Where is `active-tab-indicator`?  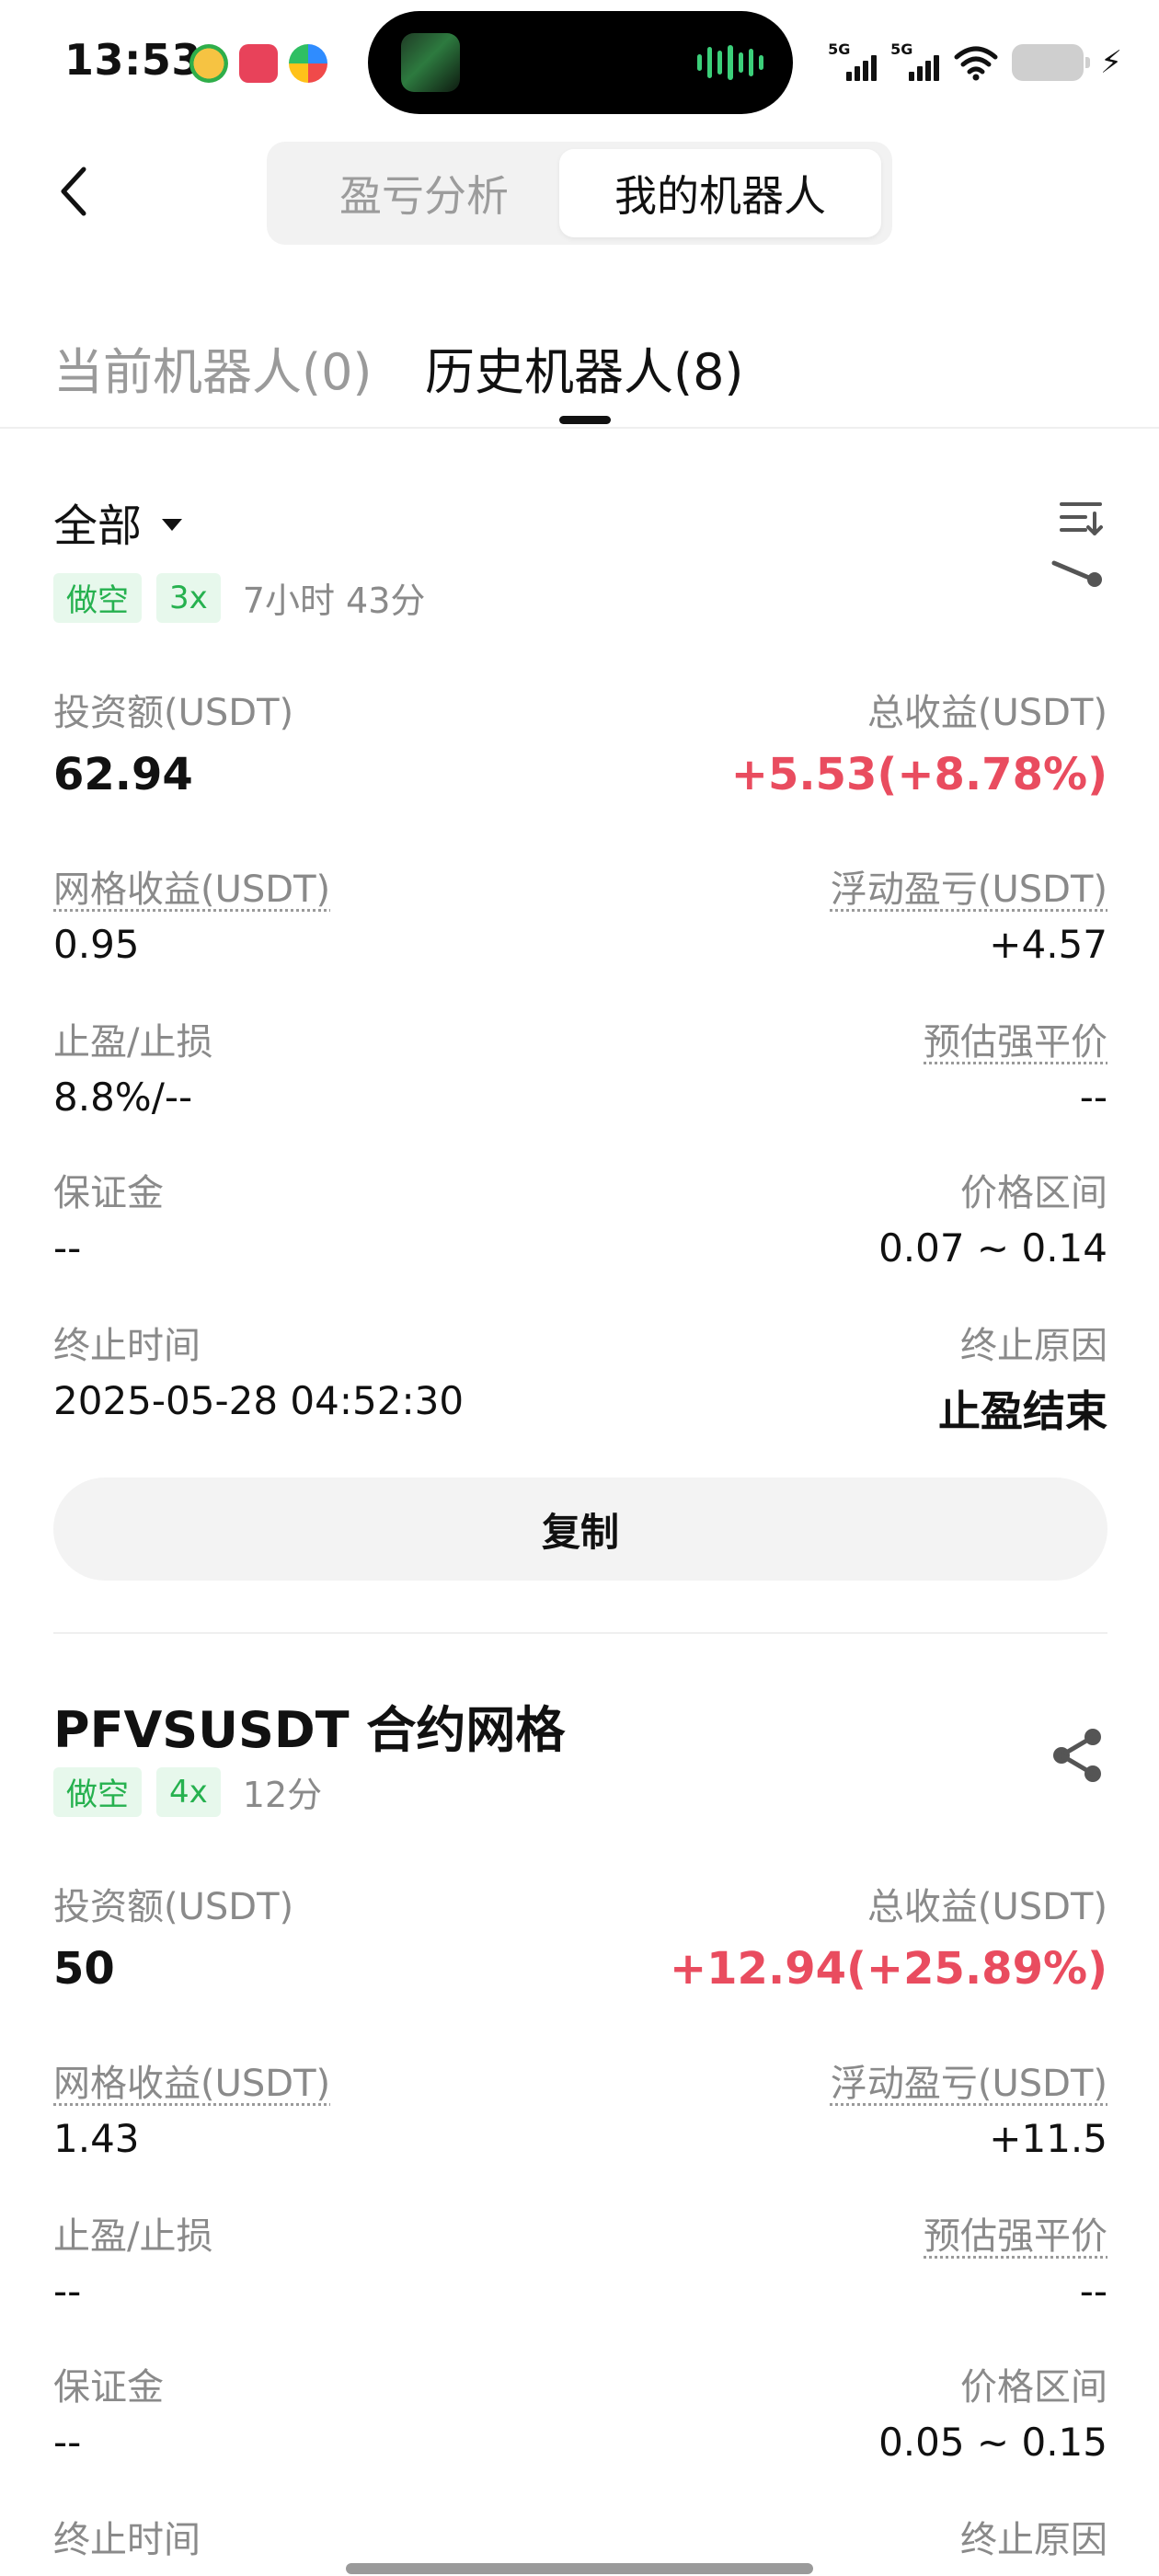 active-tab-indicator is located at coordinates (585, 420).